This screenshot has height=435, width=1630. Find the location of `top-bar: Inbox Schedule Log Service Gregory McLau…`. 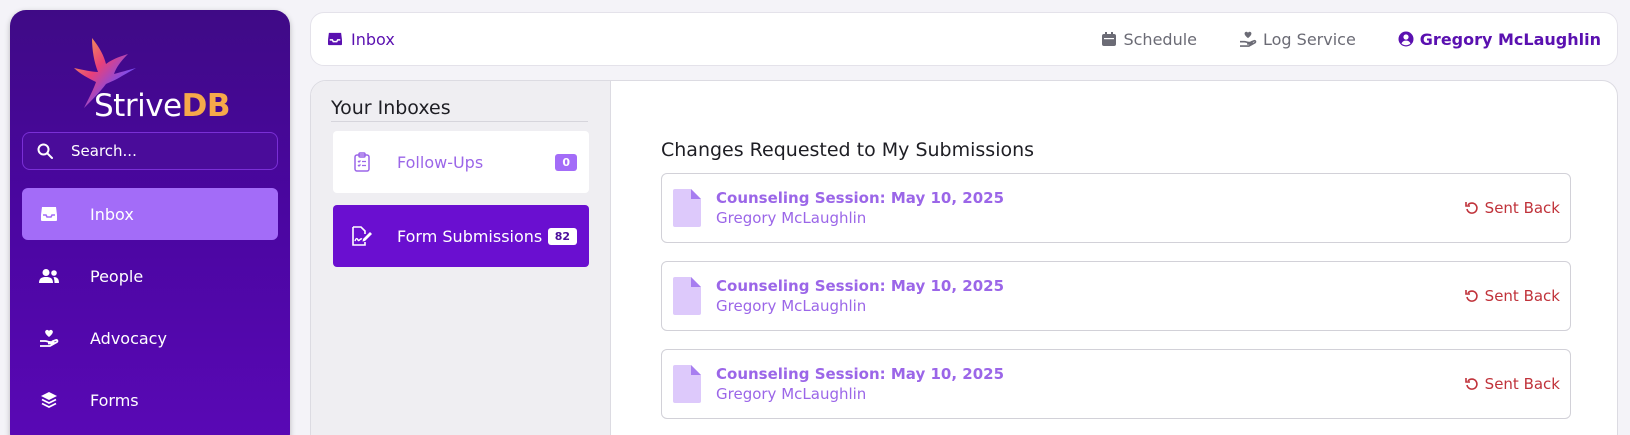

top-bar: Inbox Schedule Log Service Gregory McLau… is located at coordinates (964, 39).